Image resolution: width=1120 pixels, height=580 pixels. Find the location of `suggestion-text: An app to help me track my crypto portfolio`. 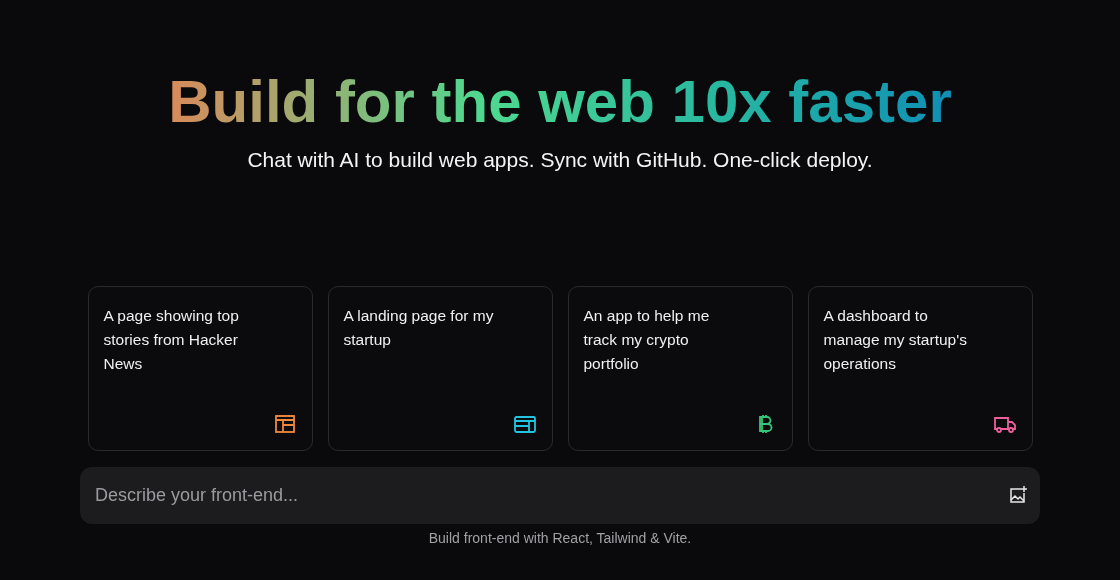

suggestion-text: An app to help me track my crypto portfolio is located at coordinates (647, 340).